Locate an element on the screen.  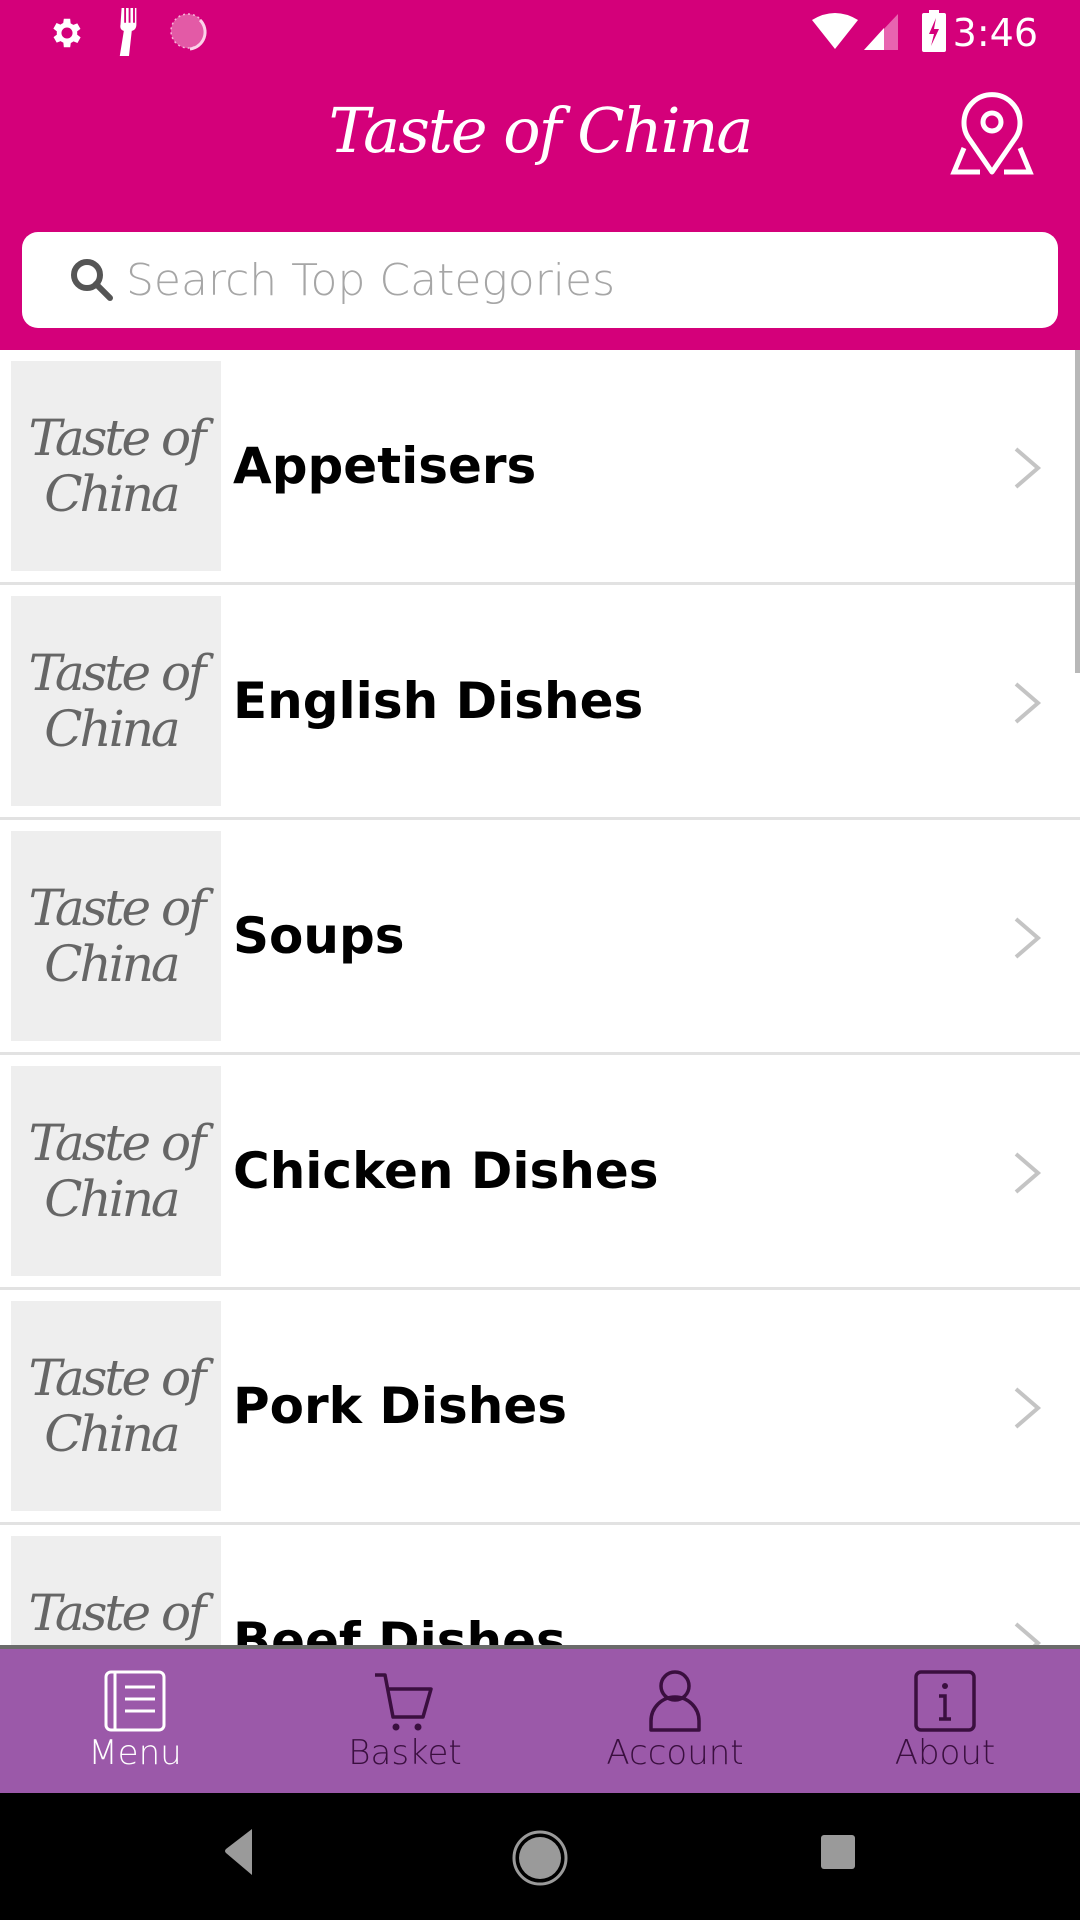
category-title: Pork Dishes is located at coordinates (400, 1406).